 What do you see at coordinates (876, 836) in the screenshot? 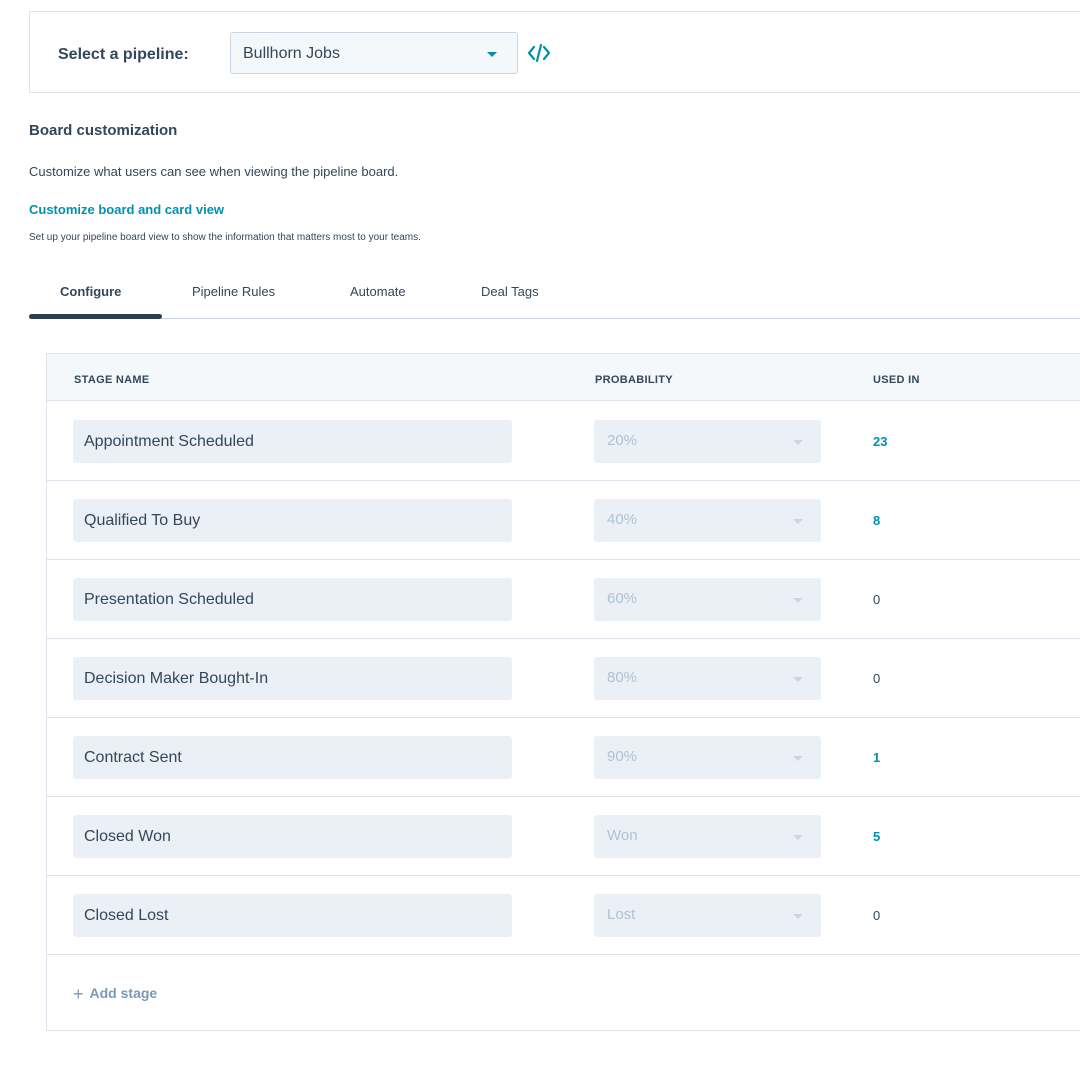
I see `used-in-count: 5` at bounding box center [876, 836].